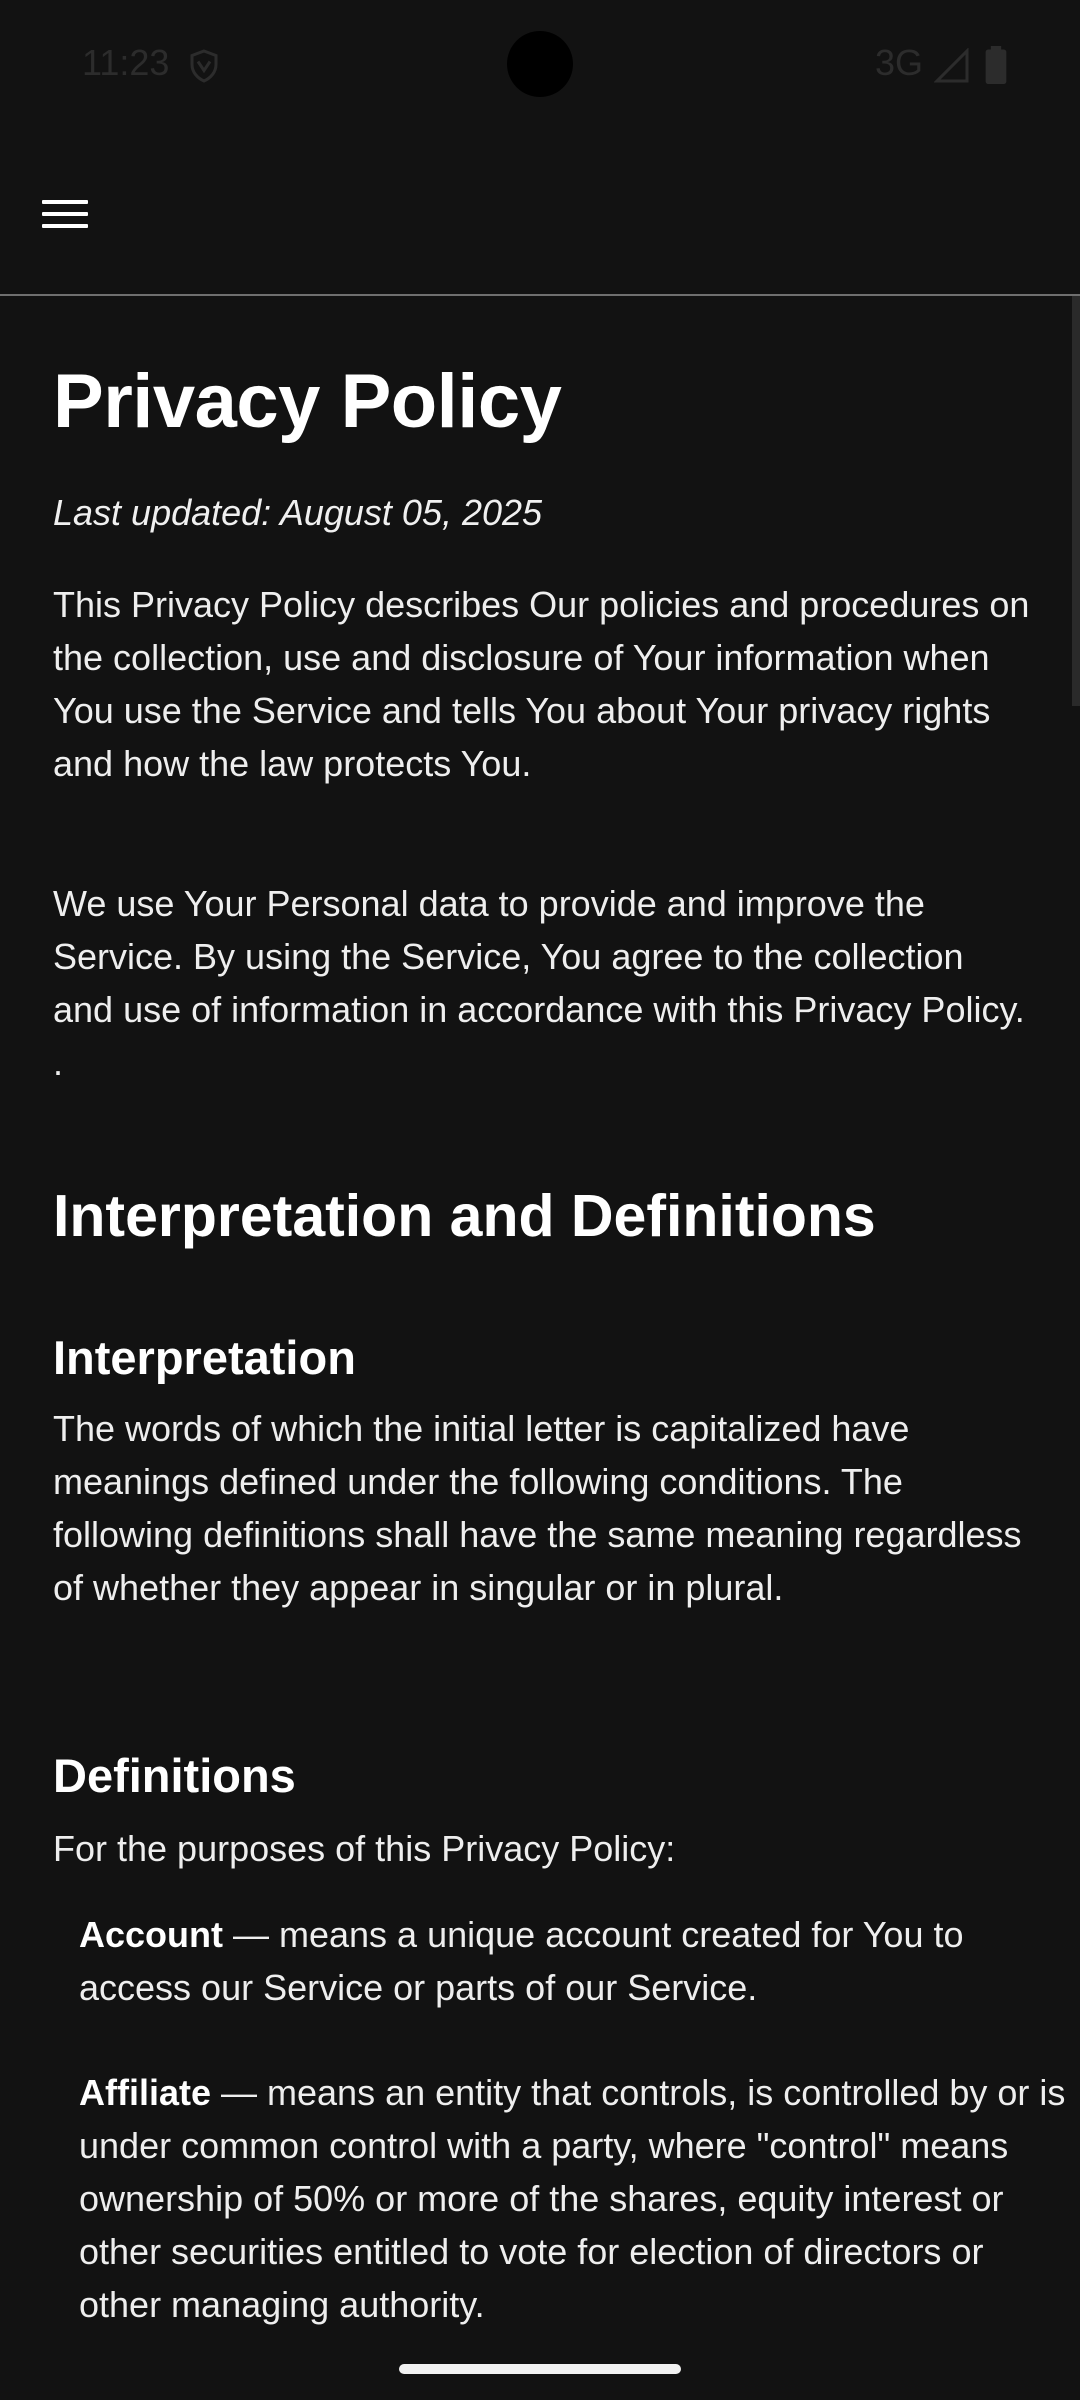  I want to click on battery-icon, so click(996, 65).